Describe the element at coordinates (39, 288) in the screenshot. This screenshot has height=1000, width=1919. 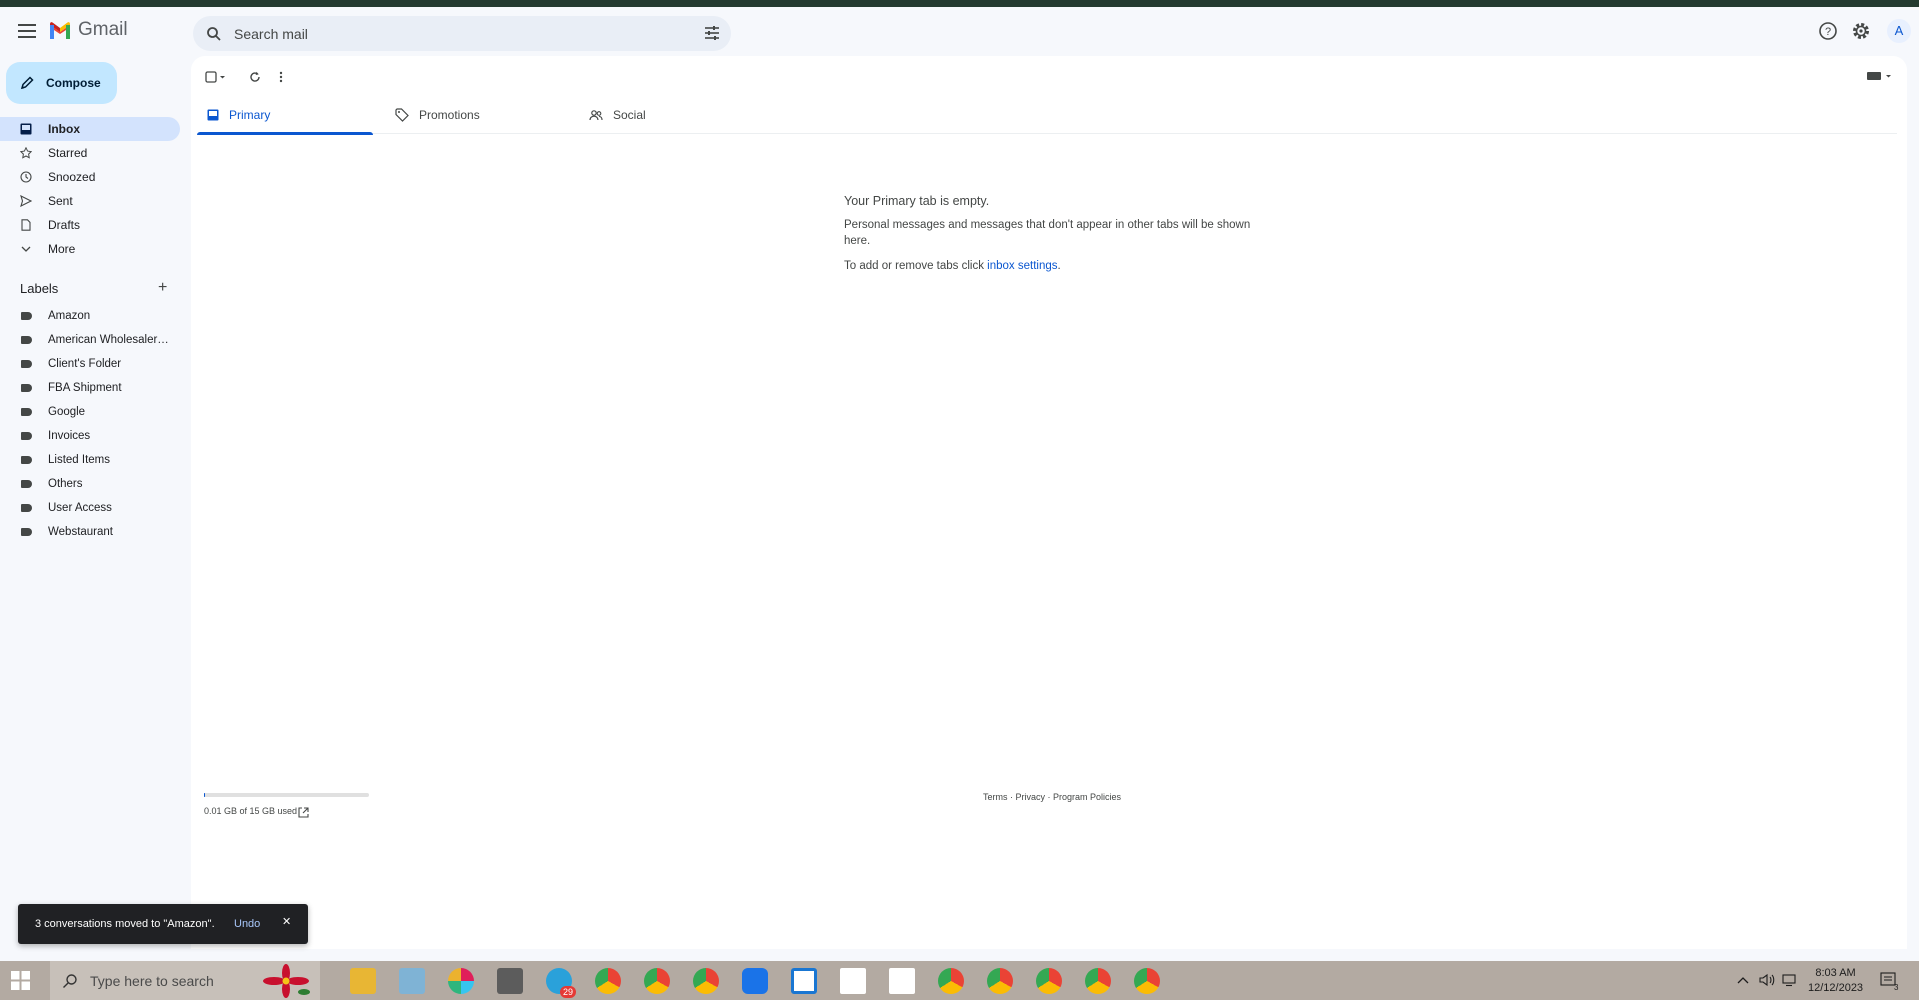
I see `labels-heading: Labels` at that location.